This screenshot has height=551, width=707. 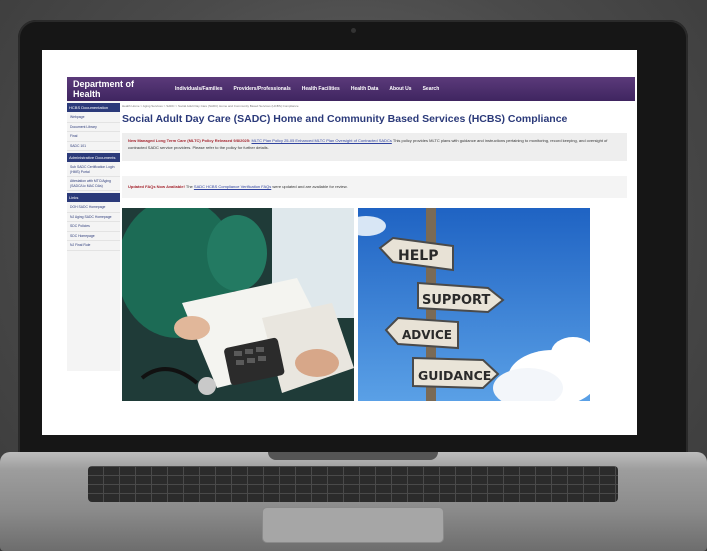 I want to click on sidebar-heading-hcbs: HCBS Documentation, so click(x=93, y=107).